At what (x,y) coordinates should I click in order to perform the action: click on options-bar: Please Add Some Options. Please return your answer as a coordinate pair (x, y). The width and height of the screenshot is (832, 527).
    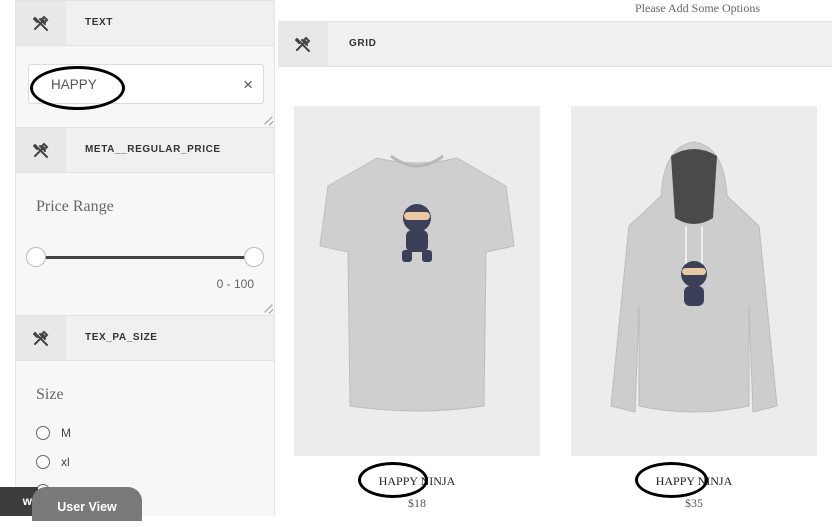
    Looking at the image, I should click on (555, 11).